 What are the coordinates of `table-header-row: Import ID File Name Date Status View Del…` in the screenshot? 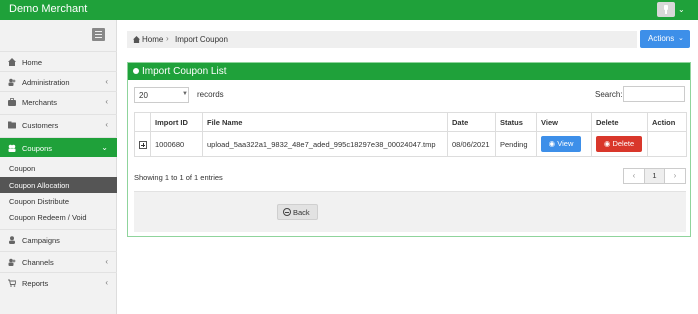 It's located at (410, 122).